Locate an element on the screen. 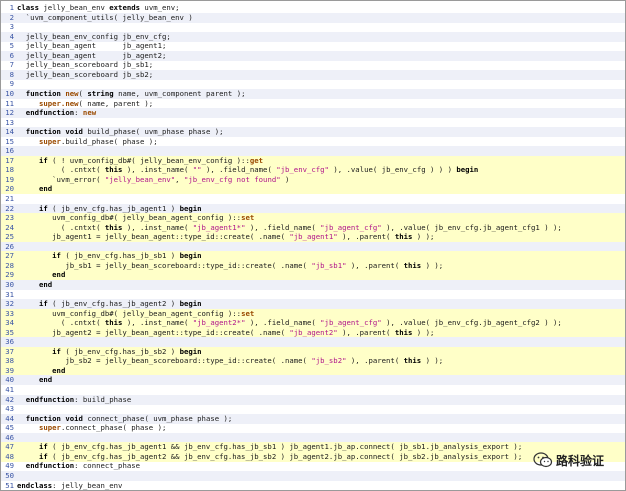 The height and width of the screenshot is (491, 626). code-text: jelly_bean_env_config jb_env_cfg; is located at coordinates (94, 36).